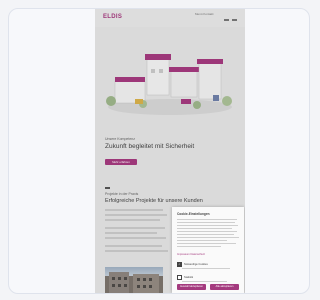  I want to click on cookie-option-statistics: Statistik, so click(185, 277).